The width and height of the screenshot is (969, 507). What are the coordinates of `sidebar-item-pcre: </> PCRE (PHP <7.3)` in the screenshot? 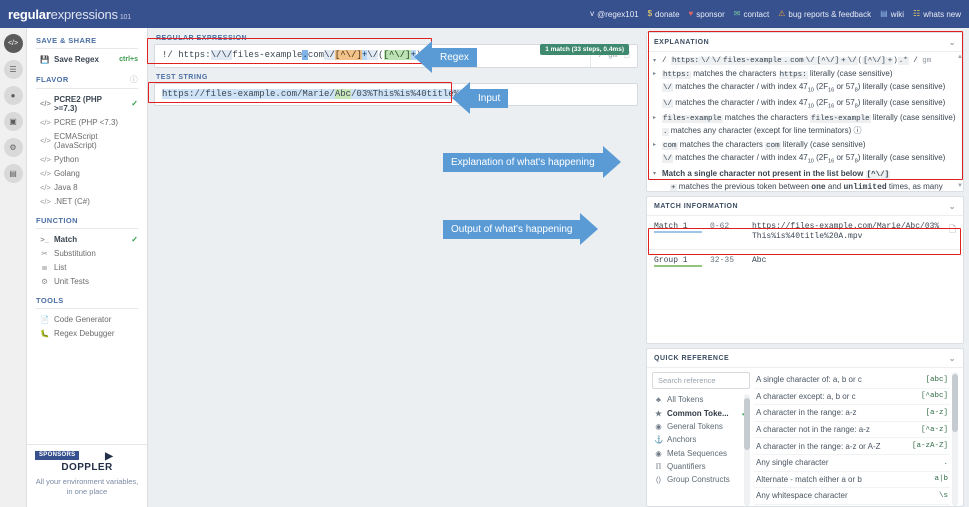 It's located at (87, 122).